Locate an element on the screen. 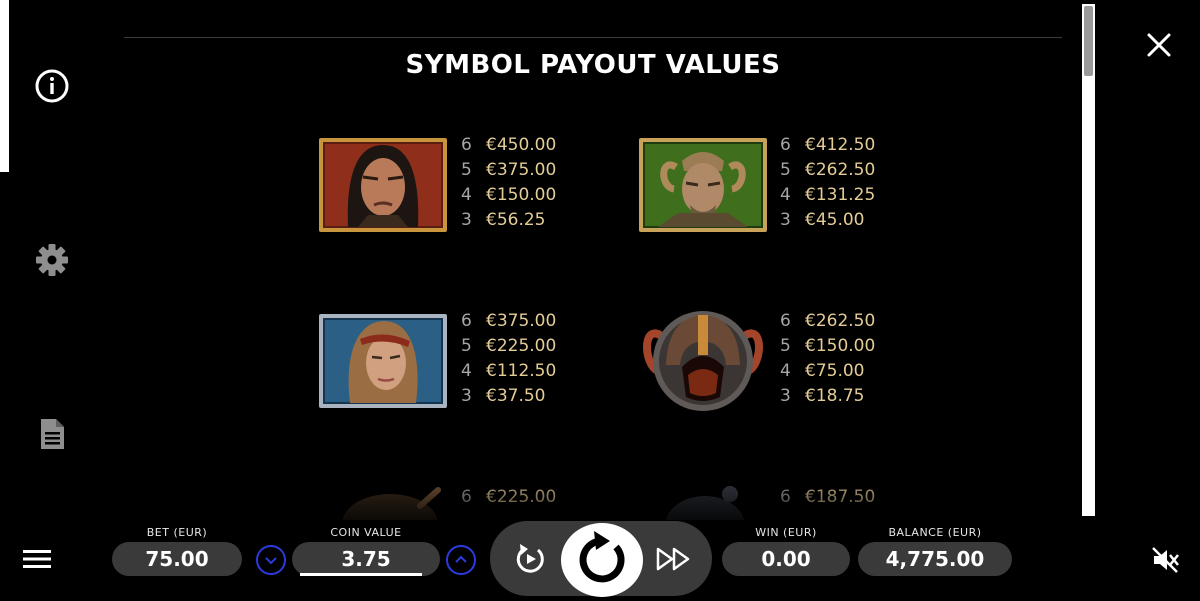 The height and width of the screenshot is (601, 1200). payout-list: 6 €225.00 is located at coordinates (508, 497).